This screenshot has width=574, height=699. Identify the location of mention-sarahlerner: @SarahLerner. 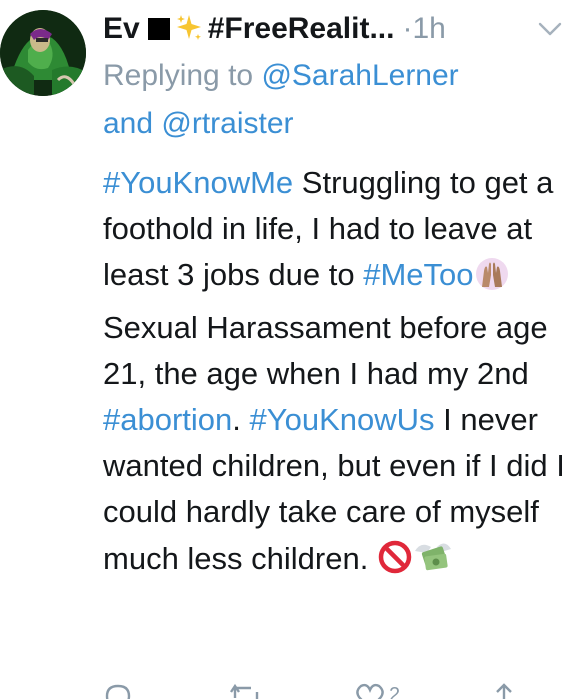
(359, 75).